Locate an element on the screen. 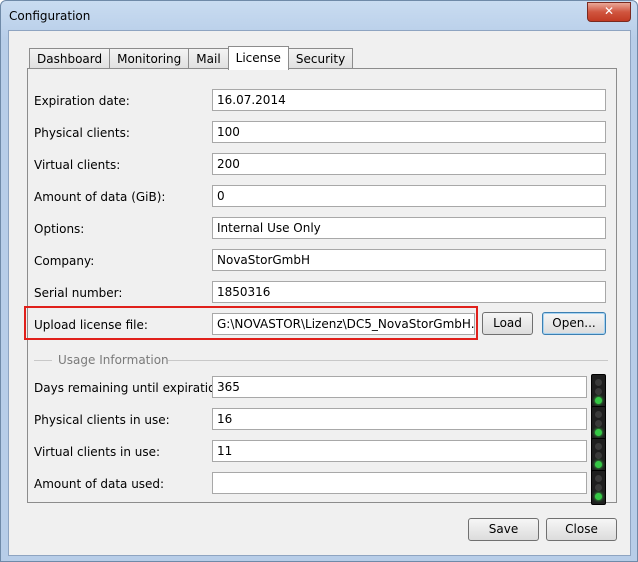  close-icon: ✕ is located at coordinates (609, 11).